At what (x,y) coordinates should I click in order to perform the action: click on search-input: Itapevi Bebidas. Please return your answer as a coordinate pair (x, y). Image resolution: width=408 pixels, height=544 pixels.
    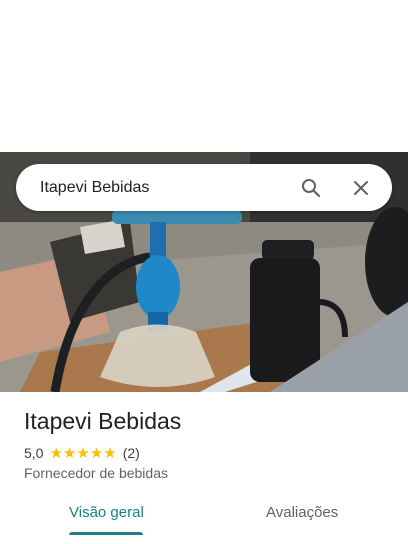
    Looking at the image, I should click on (167, 188).